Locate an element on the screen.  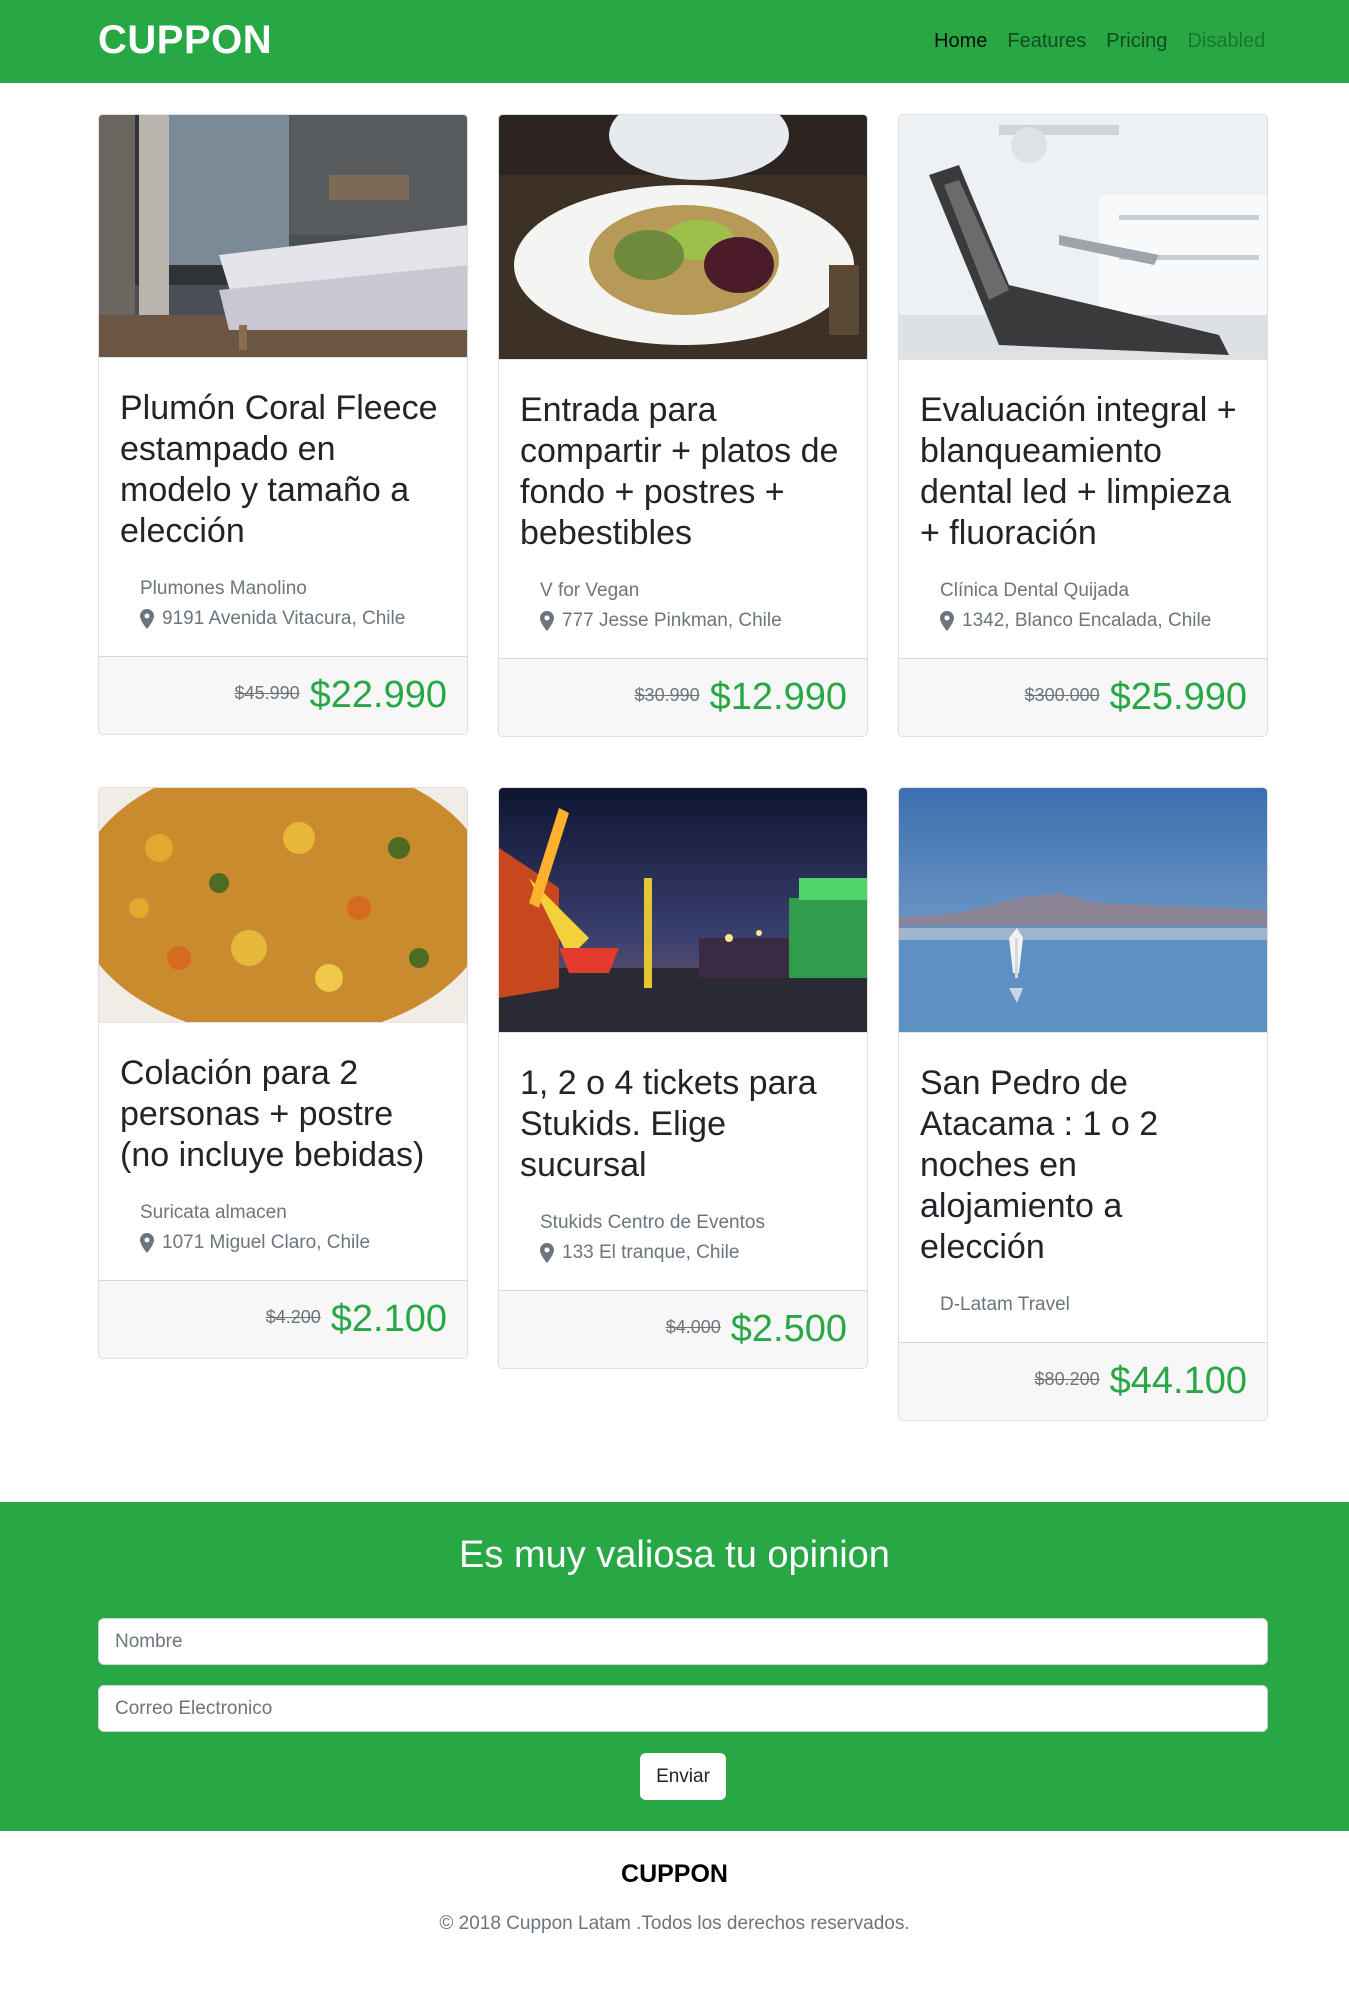
location-text: 1342, Blanco Encalada, Chile is located at coordinates (1087, 620).